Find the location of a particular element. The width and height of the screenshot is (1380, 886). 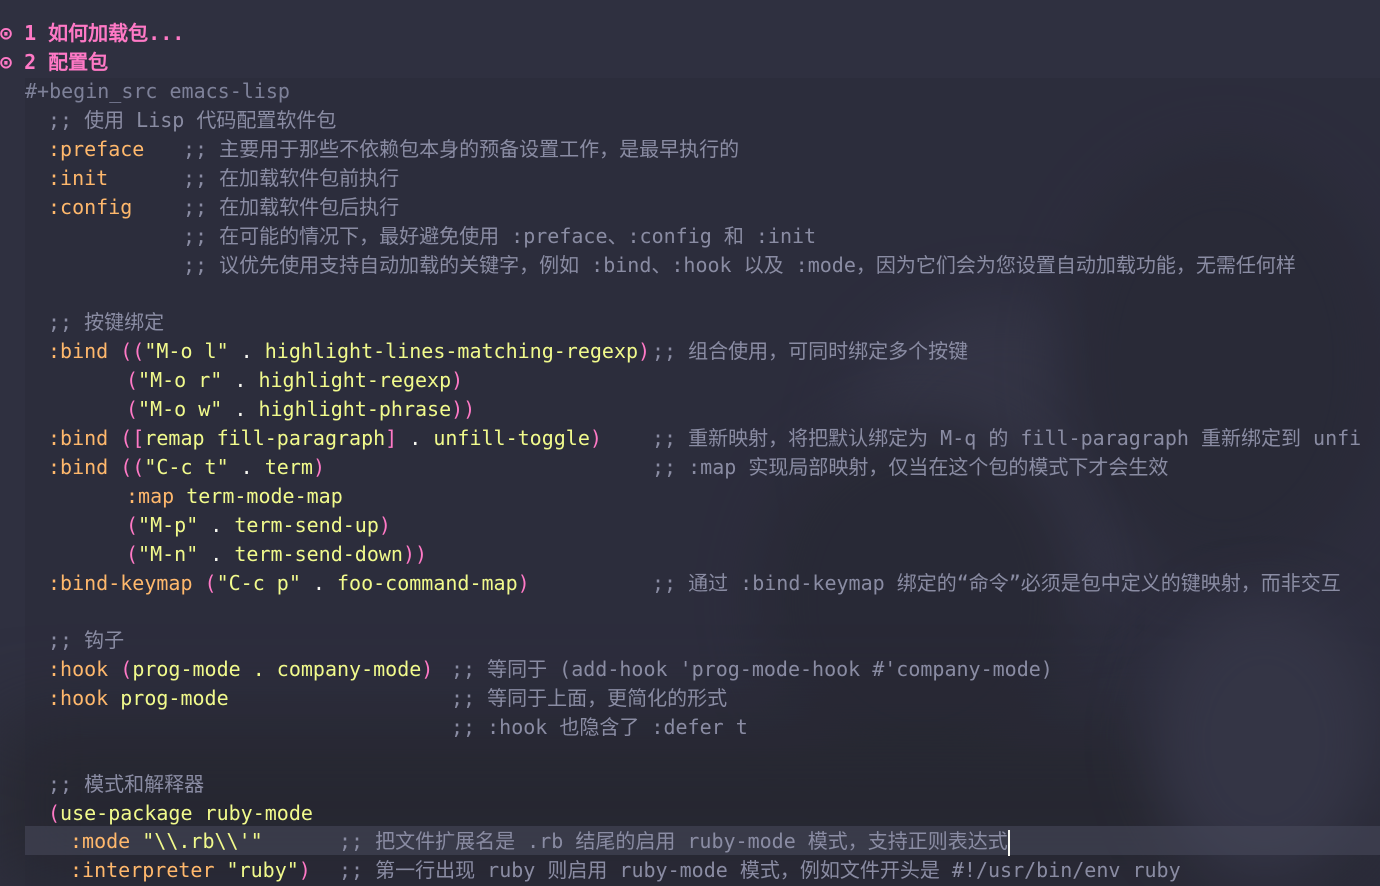

function-name: highlight-phrase is located at coordinates (355, 409).